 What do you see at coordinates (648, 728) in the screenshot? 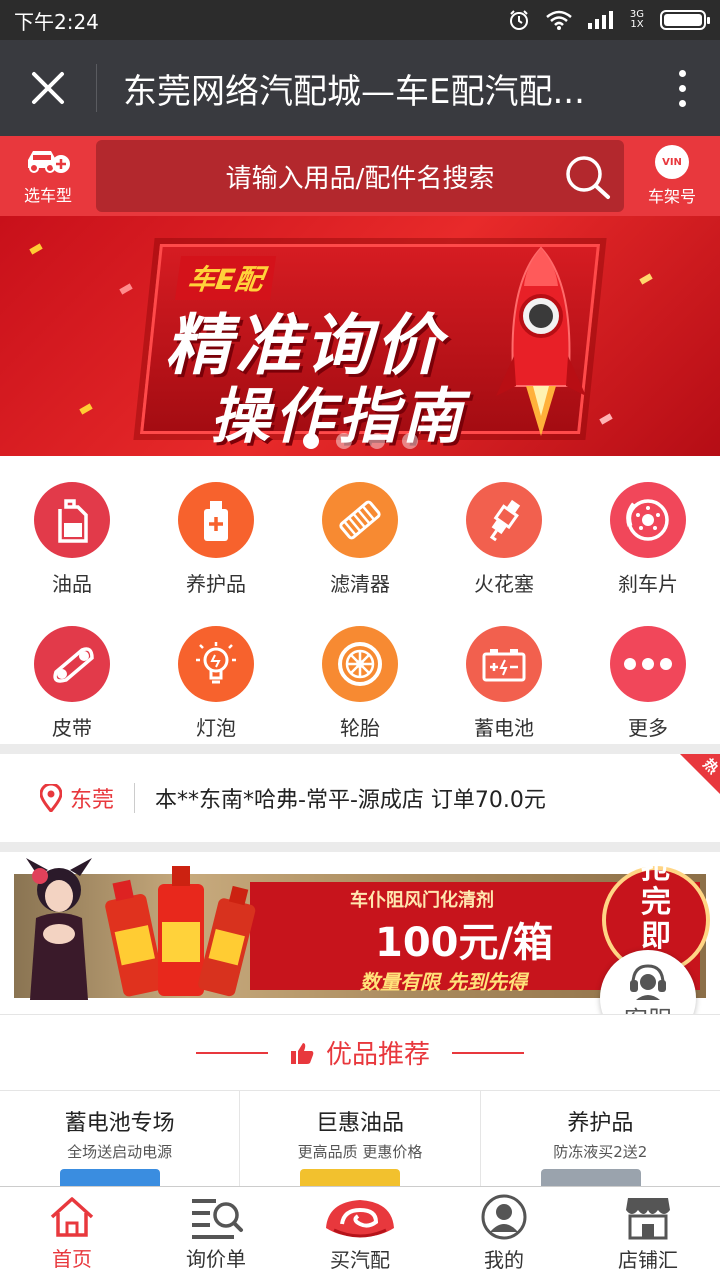
I see `category-label: 更多` at bounding box center [648, 728].